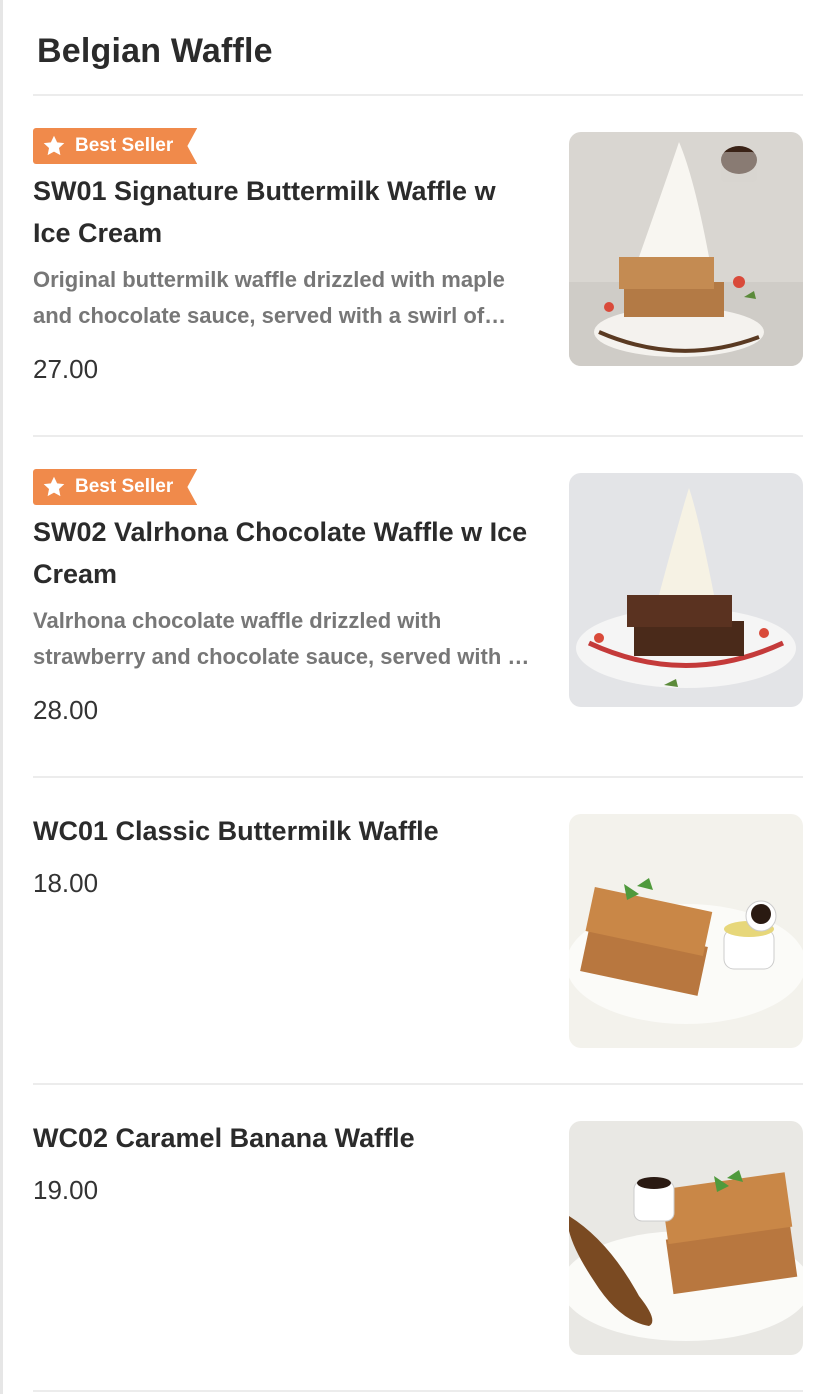 The image size is (820, 1394). I want to click on section-divider, so click(418, 95).